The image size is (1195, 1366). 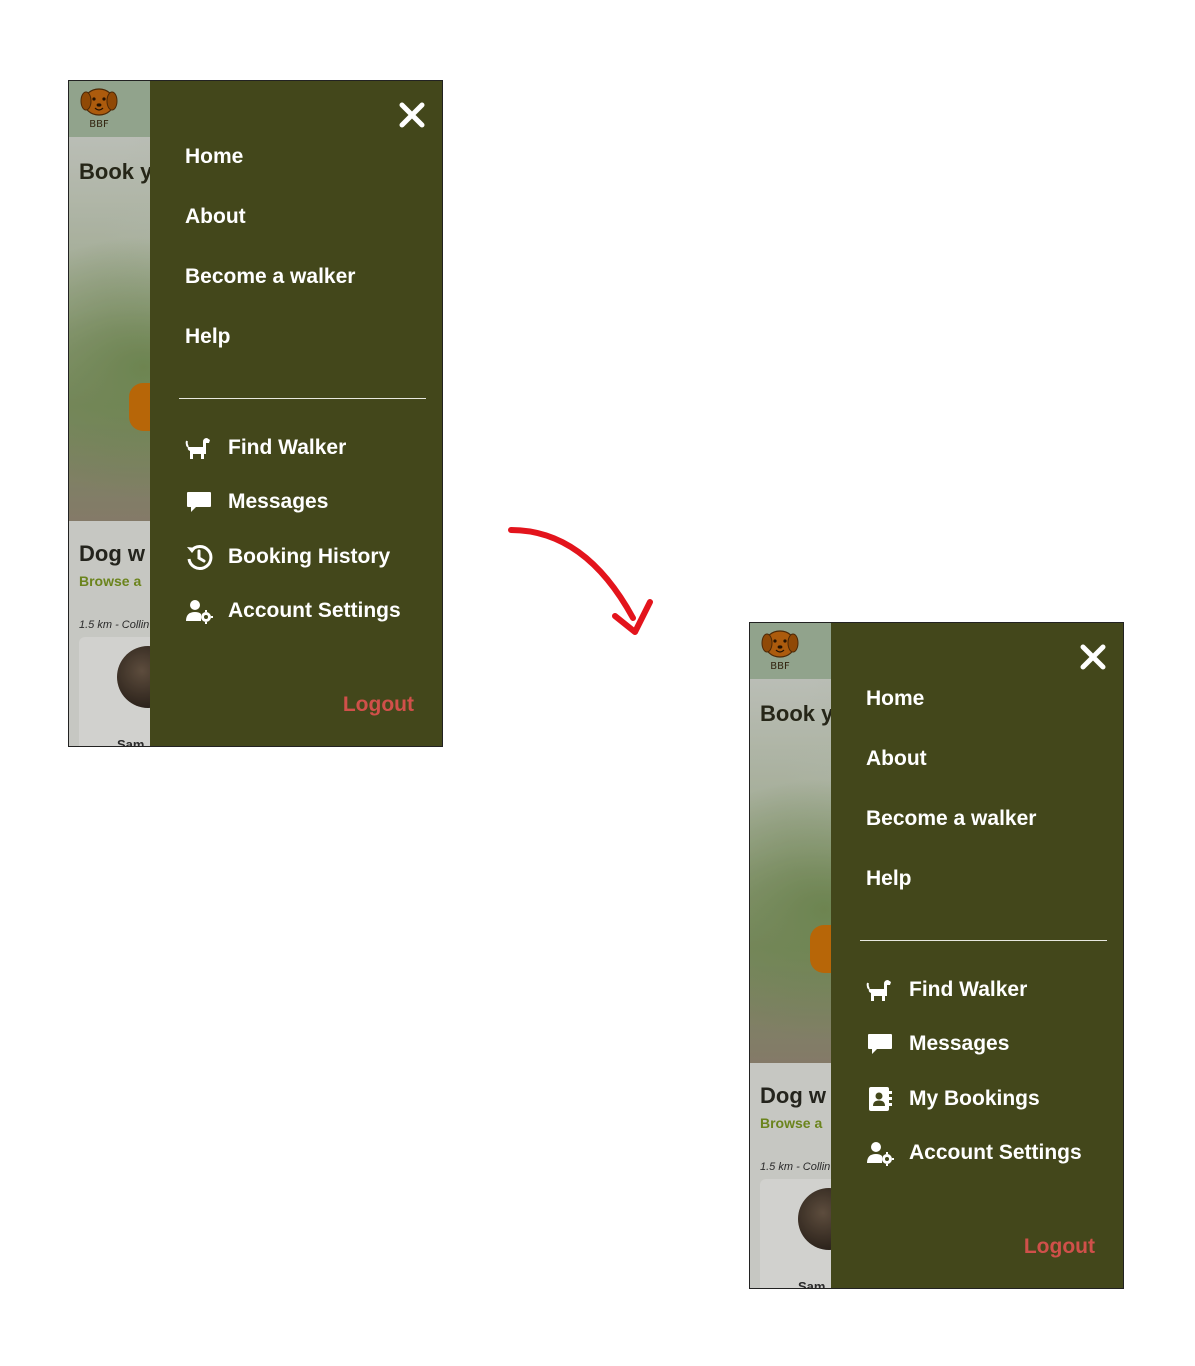 I want to click on menu-booking-history: Booking History, so click(x=287, y=557).